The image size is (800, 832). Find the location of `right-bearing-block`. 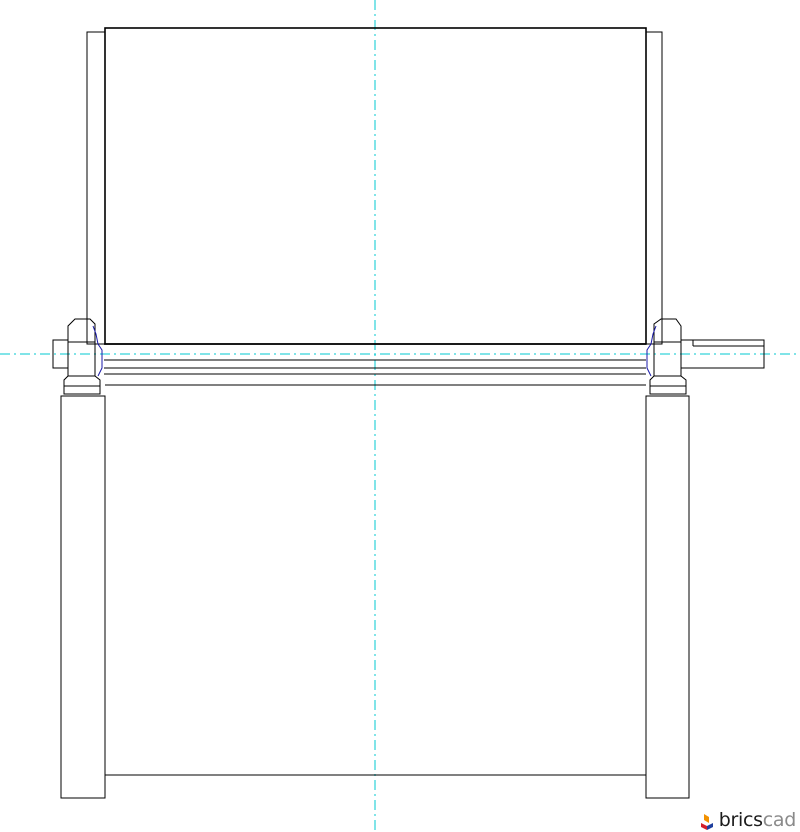

right-bearing-block is located at coordinates (705, 356).